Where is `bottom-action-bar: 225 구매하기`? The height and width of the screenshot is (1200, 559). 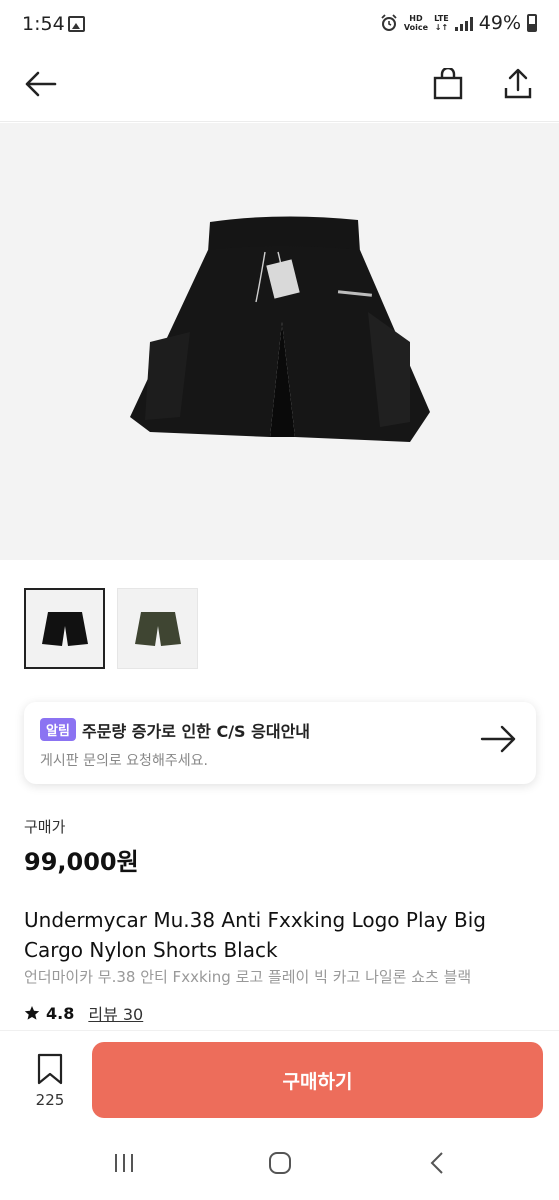 bottom-action-bar: 225 구매하기 is located at coordinates (279, 1080).